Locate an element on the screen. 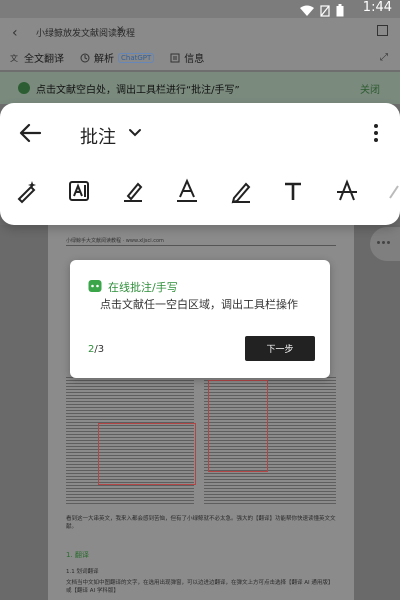 The height and width of the screenshot is (600, 400). pen-icon is located at coordinates (241, 193).